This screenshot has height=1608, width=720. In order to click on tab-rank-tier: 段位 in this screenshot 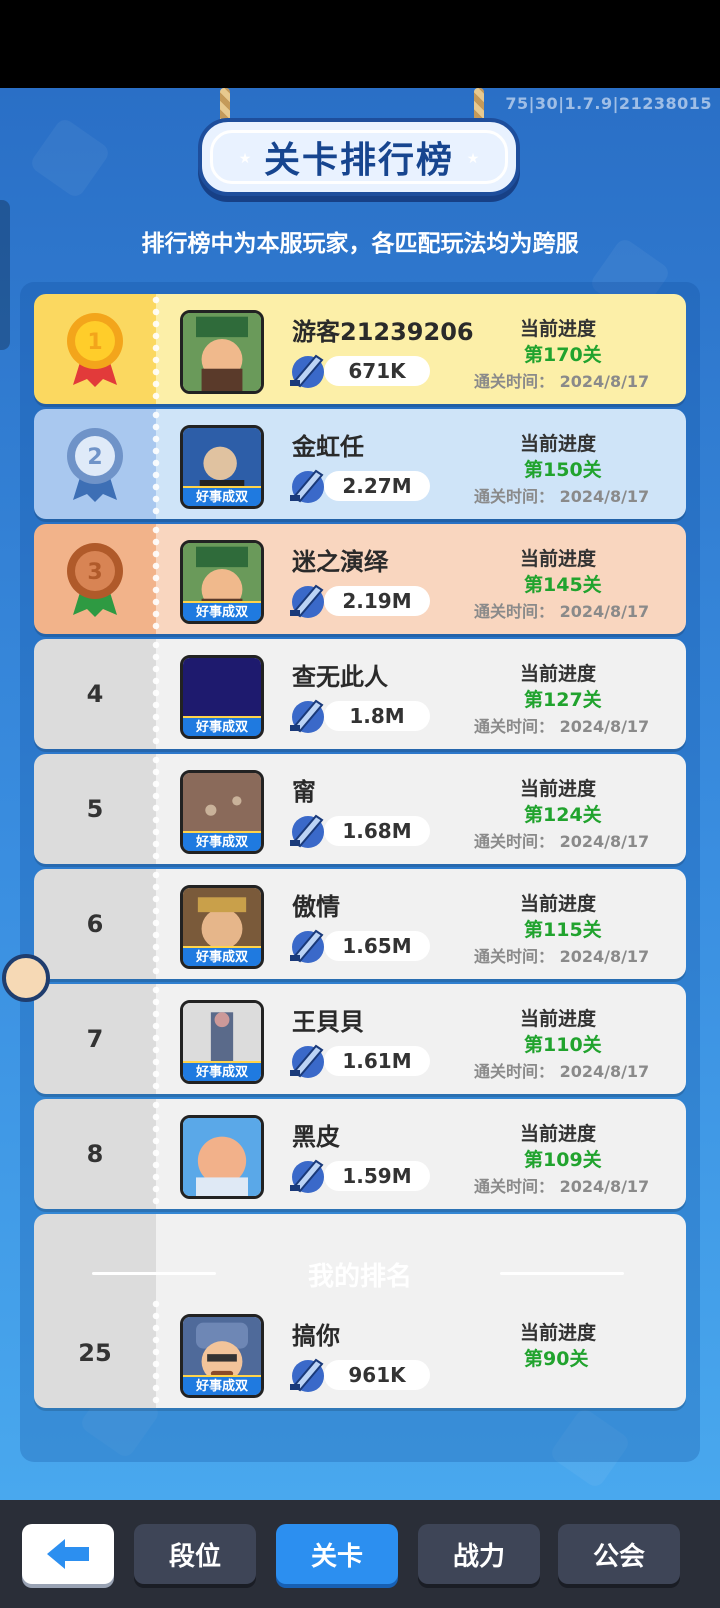, I will do `click(195, 1554)`.